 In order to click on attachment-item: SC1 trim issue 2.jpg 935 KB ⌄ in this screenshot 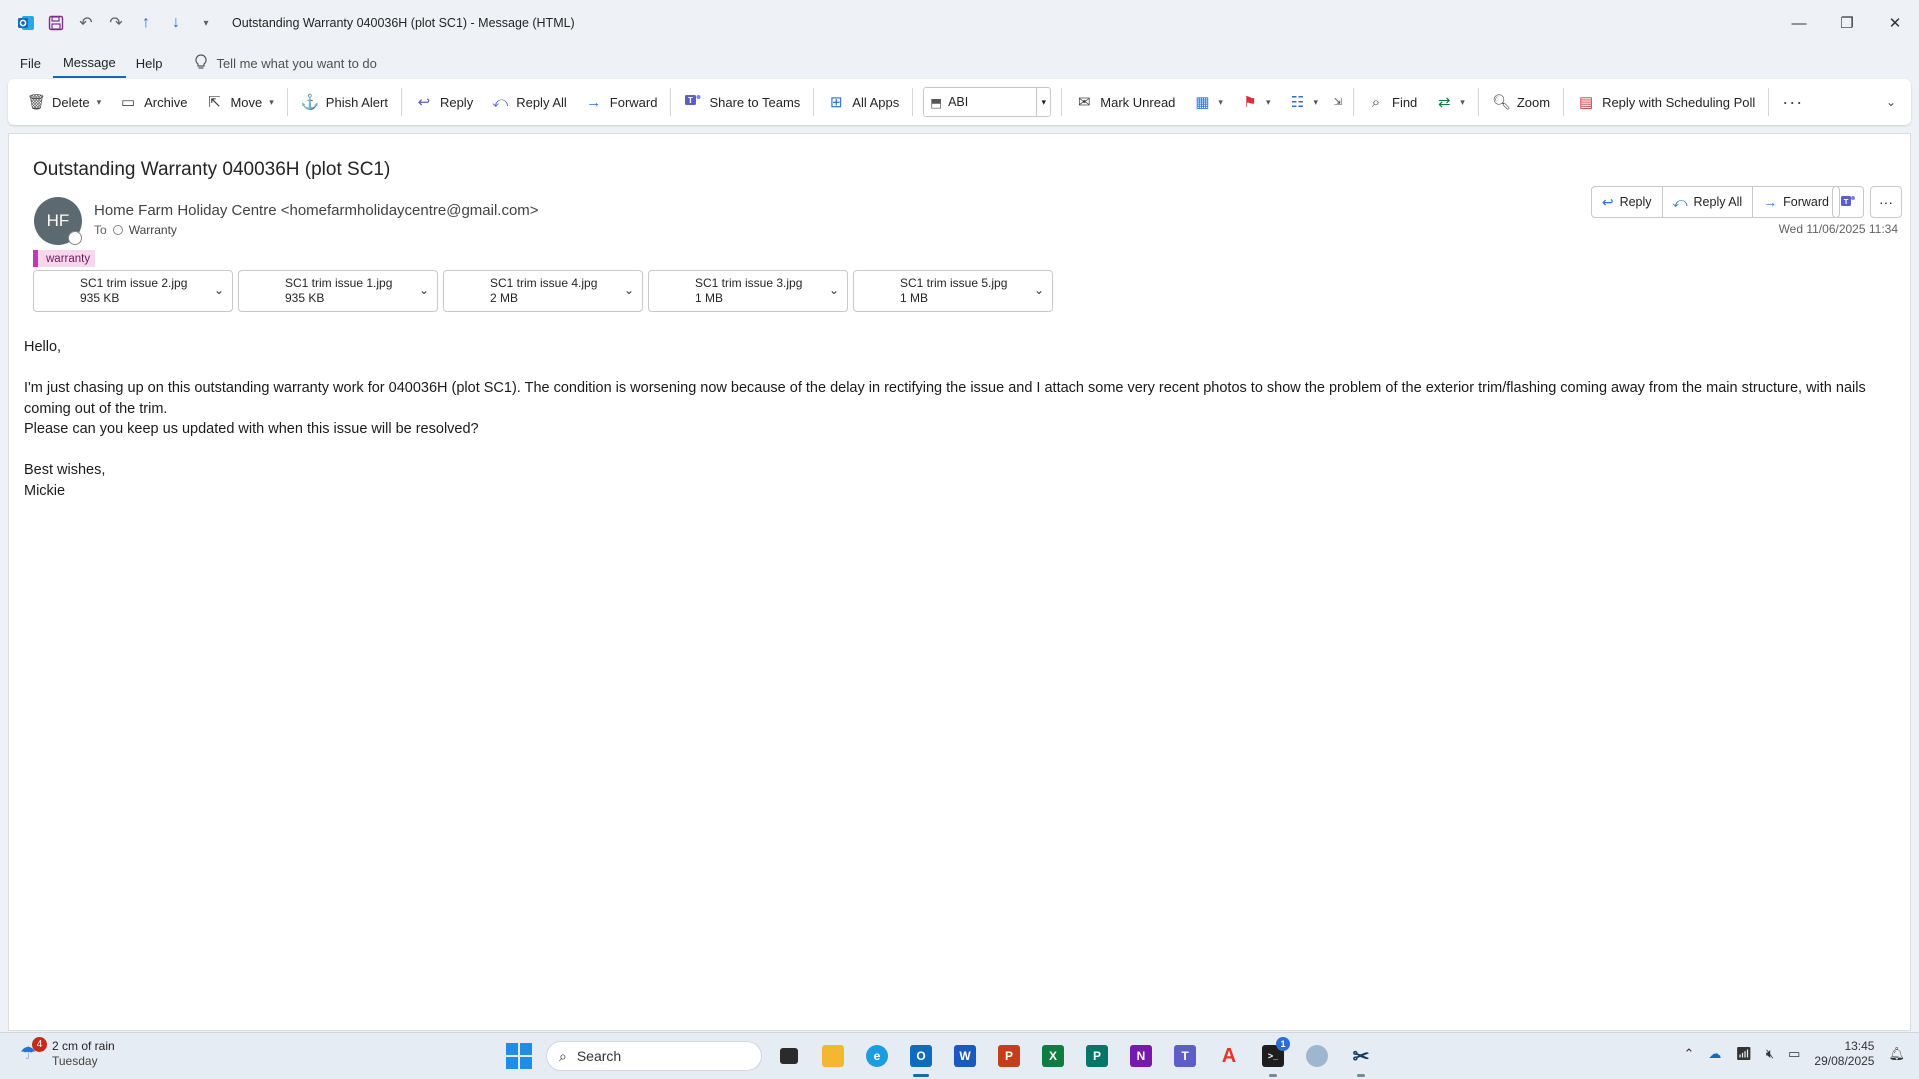, I will do `click(133, 291)`.